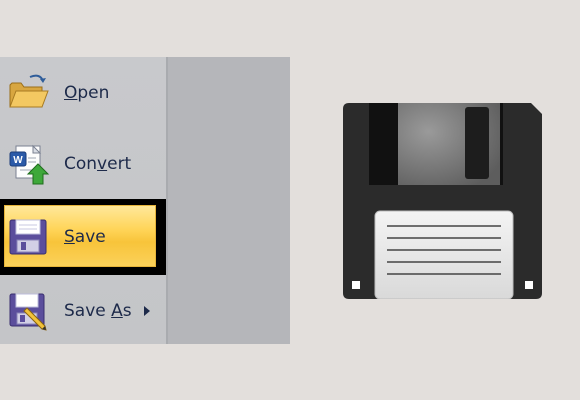 This screenshot has width=580, height=400. I want to click on menu-item-label: Save, so click(85, 237).